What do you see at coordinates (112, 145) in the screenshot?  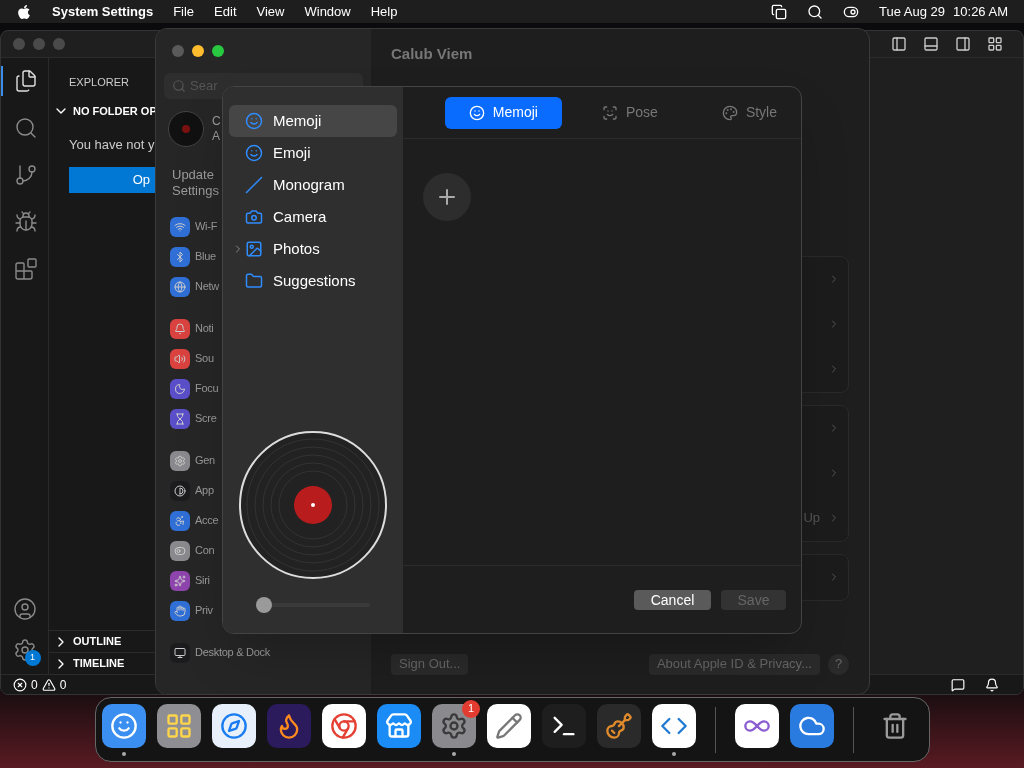 I see `empty-folder-message: You have not y` at bounding box center [112, 145].